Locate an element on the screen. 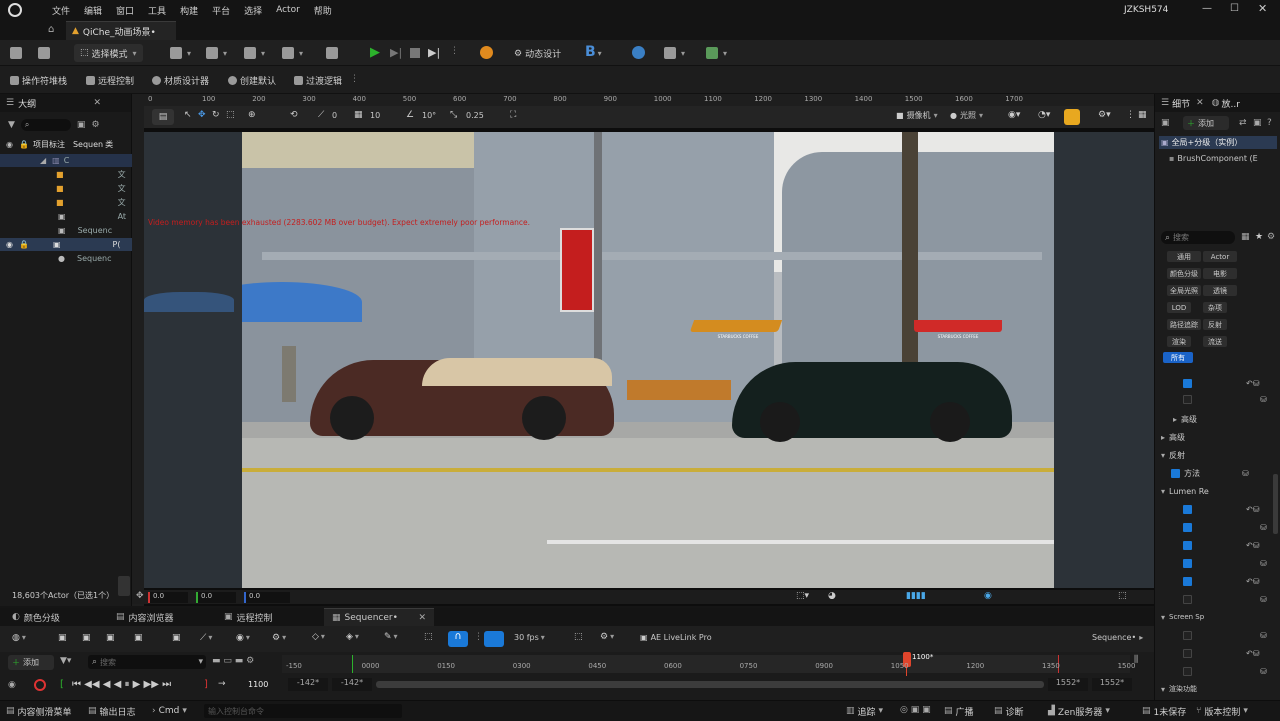 The width and height of the screenshot is (1280, 721). menu-tools: 工具 is located at coordinates (157, 10).